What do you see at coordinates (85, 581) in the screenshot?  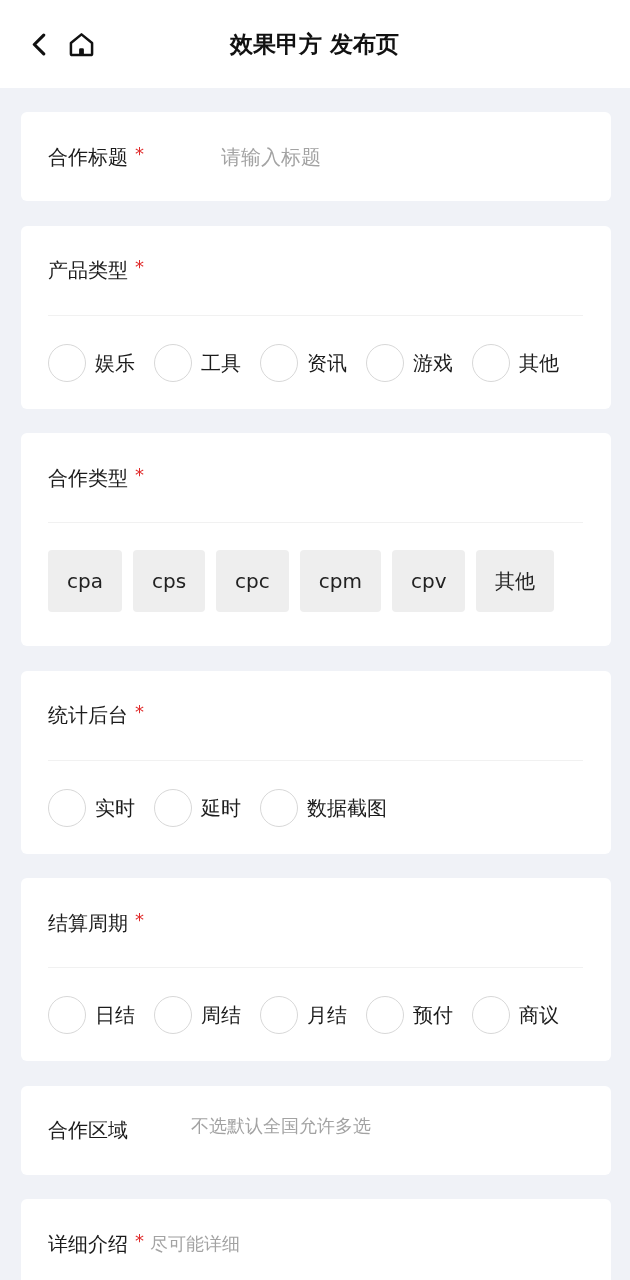 I see `type-chip: cpa` at bounding box center [85, 581].